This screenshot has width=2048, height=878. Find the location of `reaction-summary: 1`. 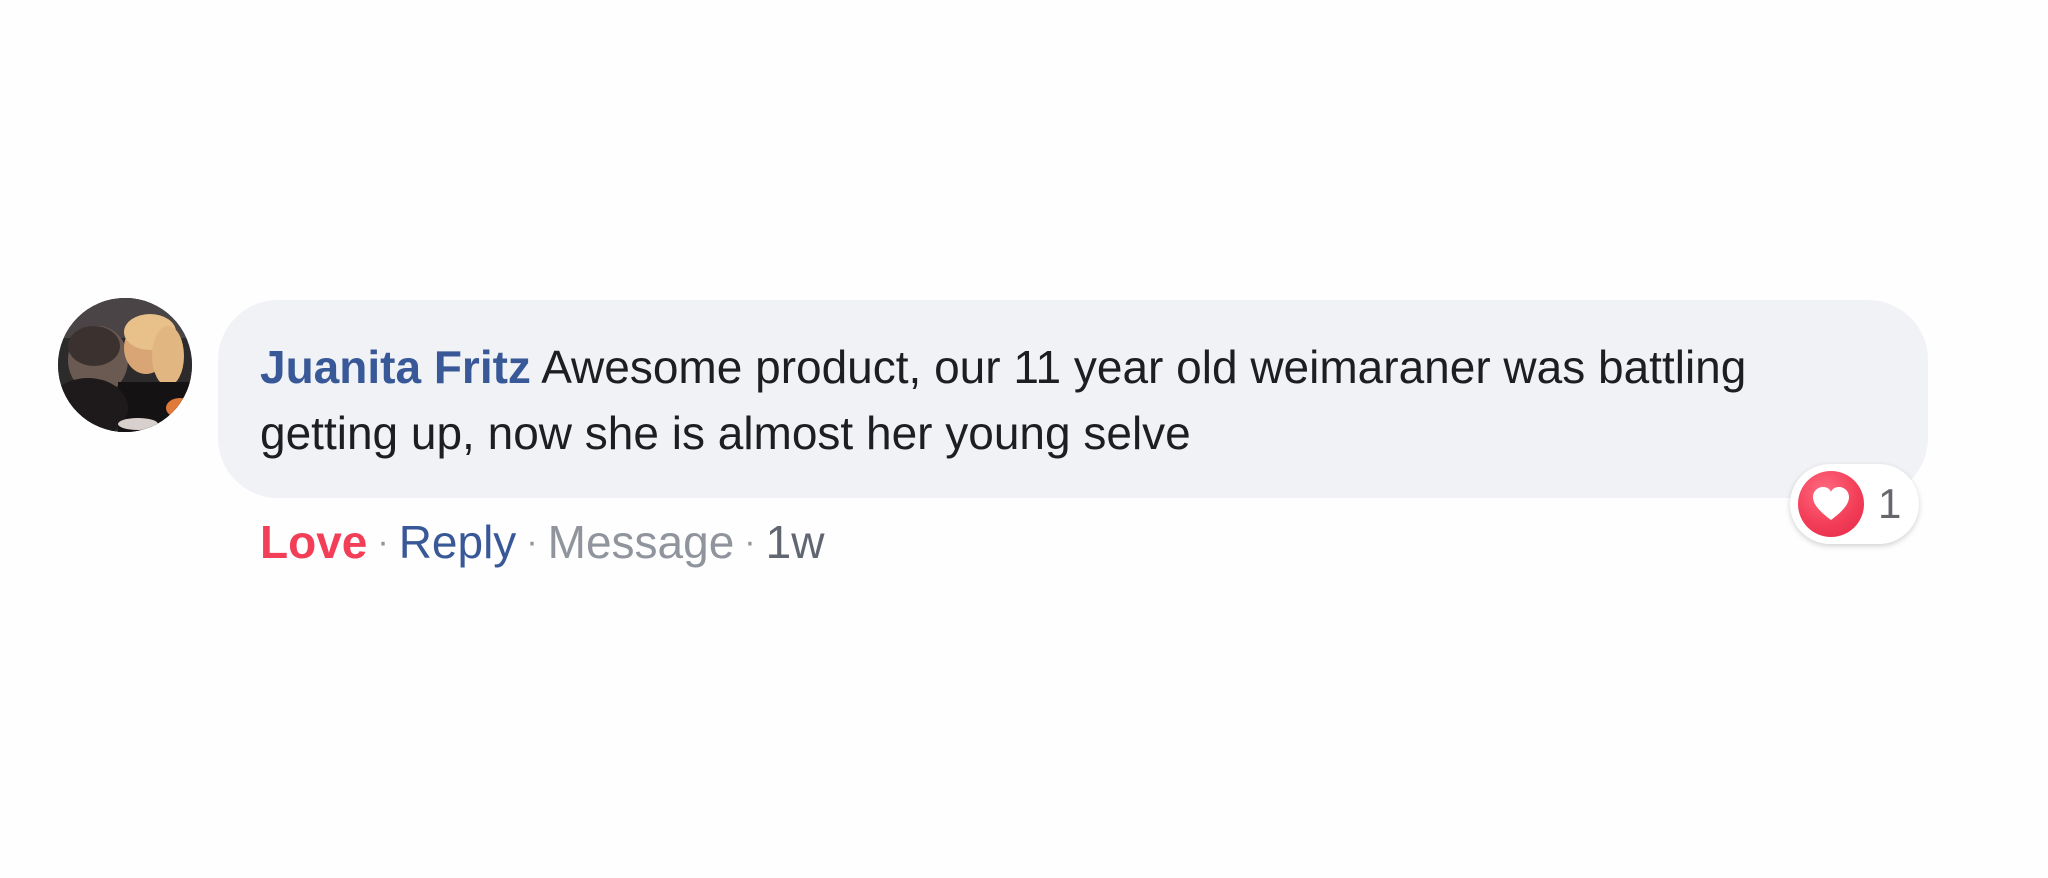

reaction-summary: 1 is located at coordinates (1855, 504).